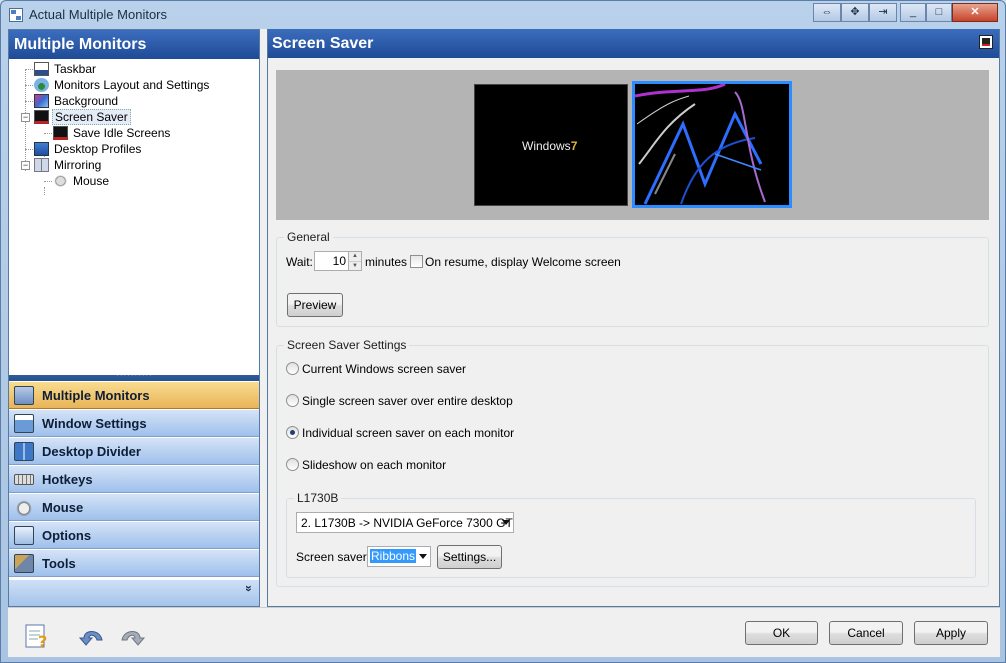 Image resolution: width=1006 pixels, height=663 pixels. I want to click on general-group-title: General, so click(308, 237).